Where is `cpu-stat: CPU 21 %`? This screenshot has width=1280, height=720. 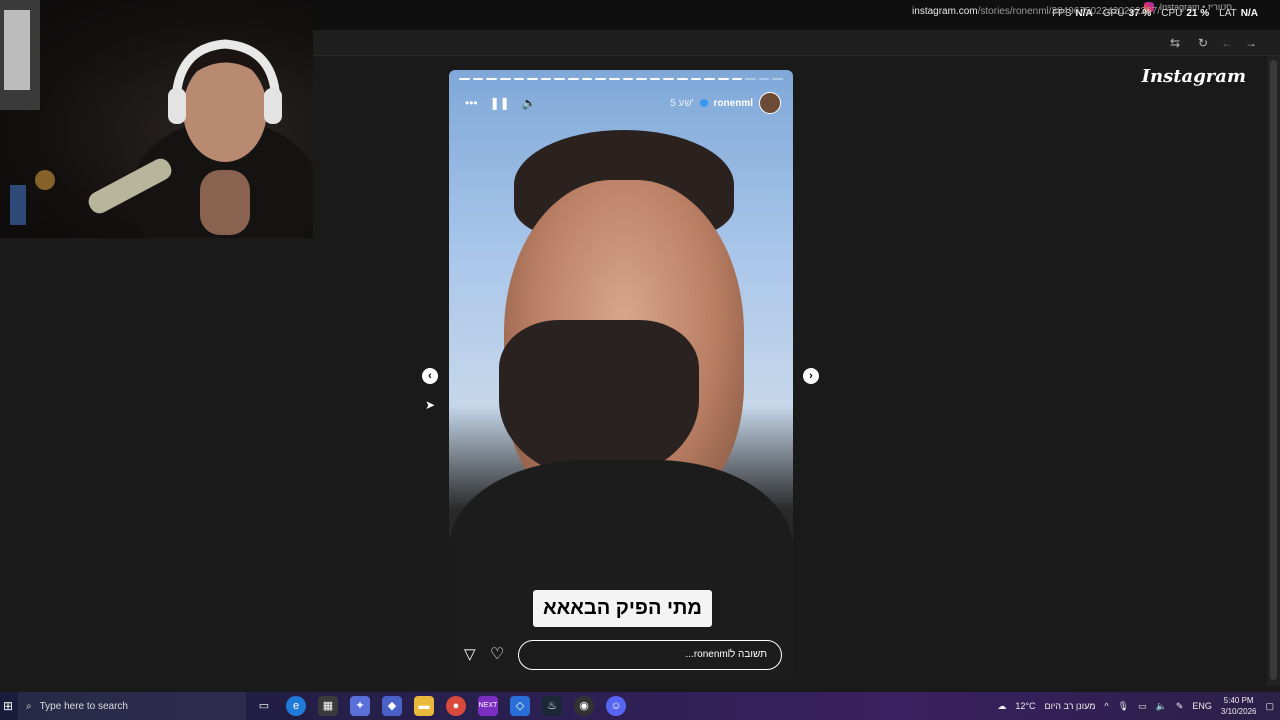 cpu-stat: CPU 21 % is located at coordinates (1185, 13).